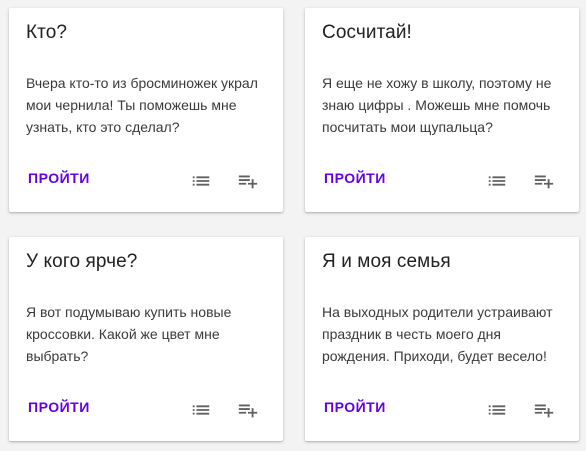 This screenshot has width=586, height=451. What do you see at coordinates (82, 261) in the screenshot?
I see `card-title: У кого ярче?` at bounding box center [82, 261].